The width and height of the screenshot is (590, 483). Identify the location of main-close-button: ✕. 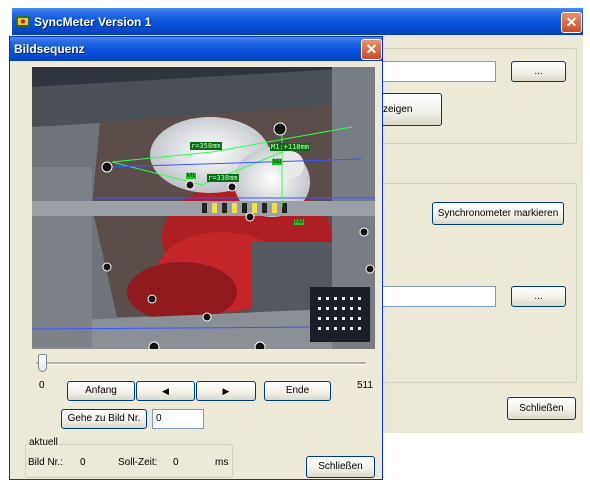
(571, 22).